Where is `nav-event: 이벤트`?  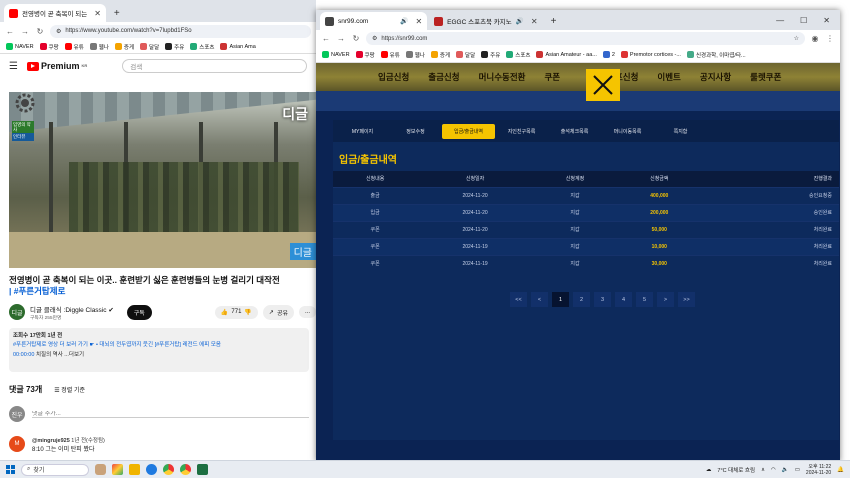 nav-event: 이벤트 is located at coordinates (668, 77).